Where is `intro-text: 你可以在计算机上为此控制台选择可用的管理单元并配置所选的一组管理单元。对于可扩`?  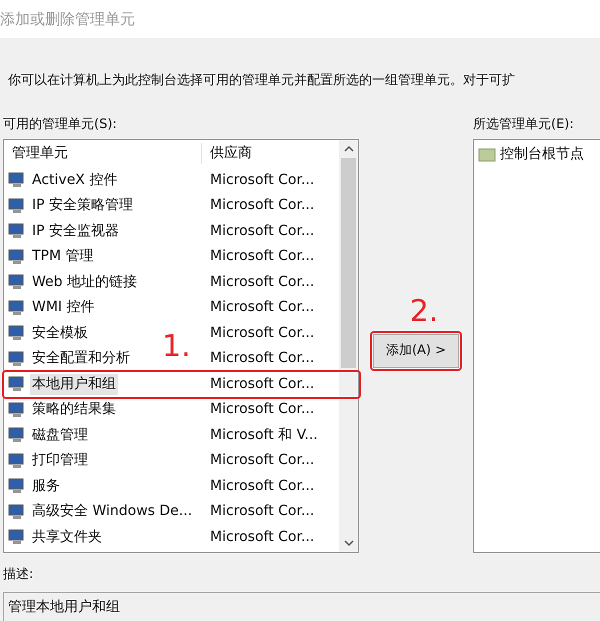 intro-text: 你可以在计算机上为此控制台选择可用的管理单元并配置所选的一组管理单元。对于可扩 is located at coordinates (261, 80).